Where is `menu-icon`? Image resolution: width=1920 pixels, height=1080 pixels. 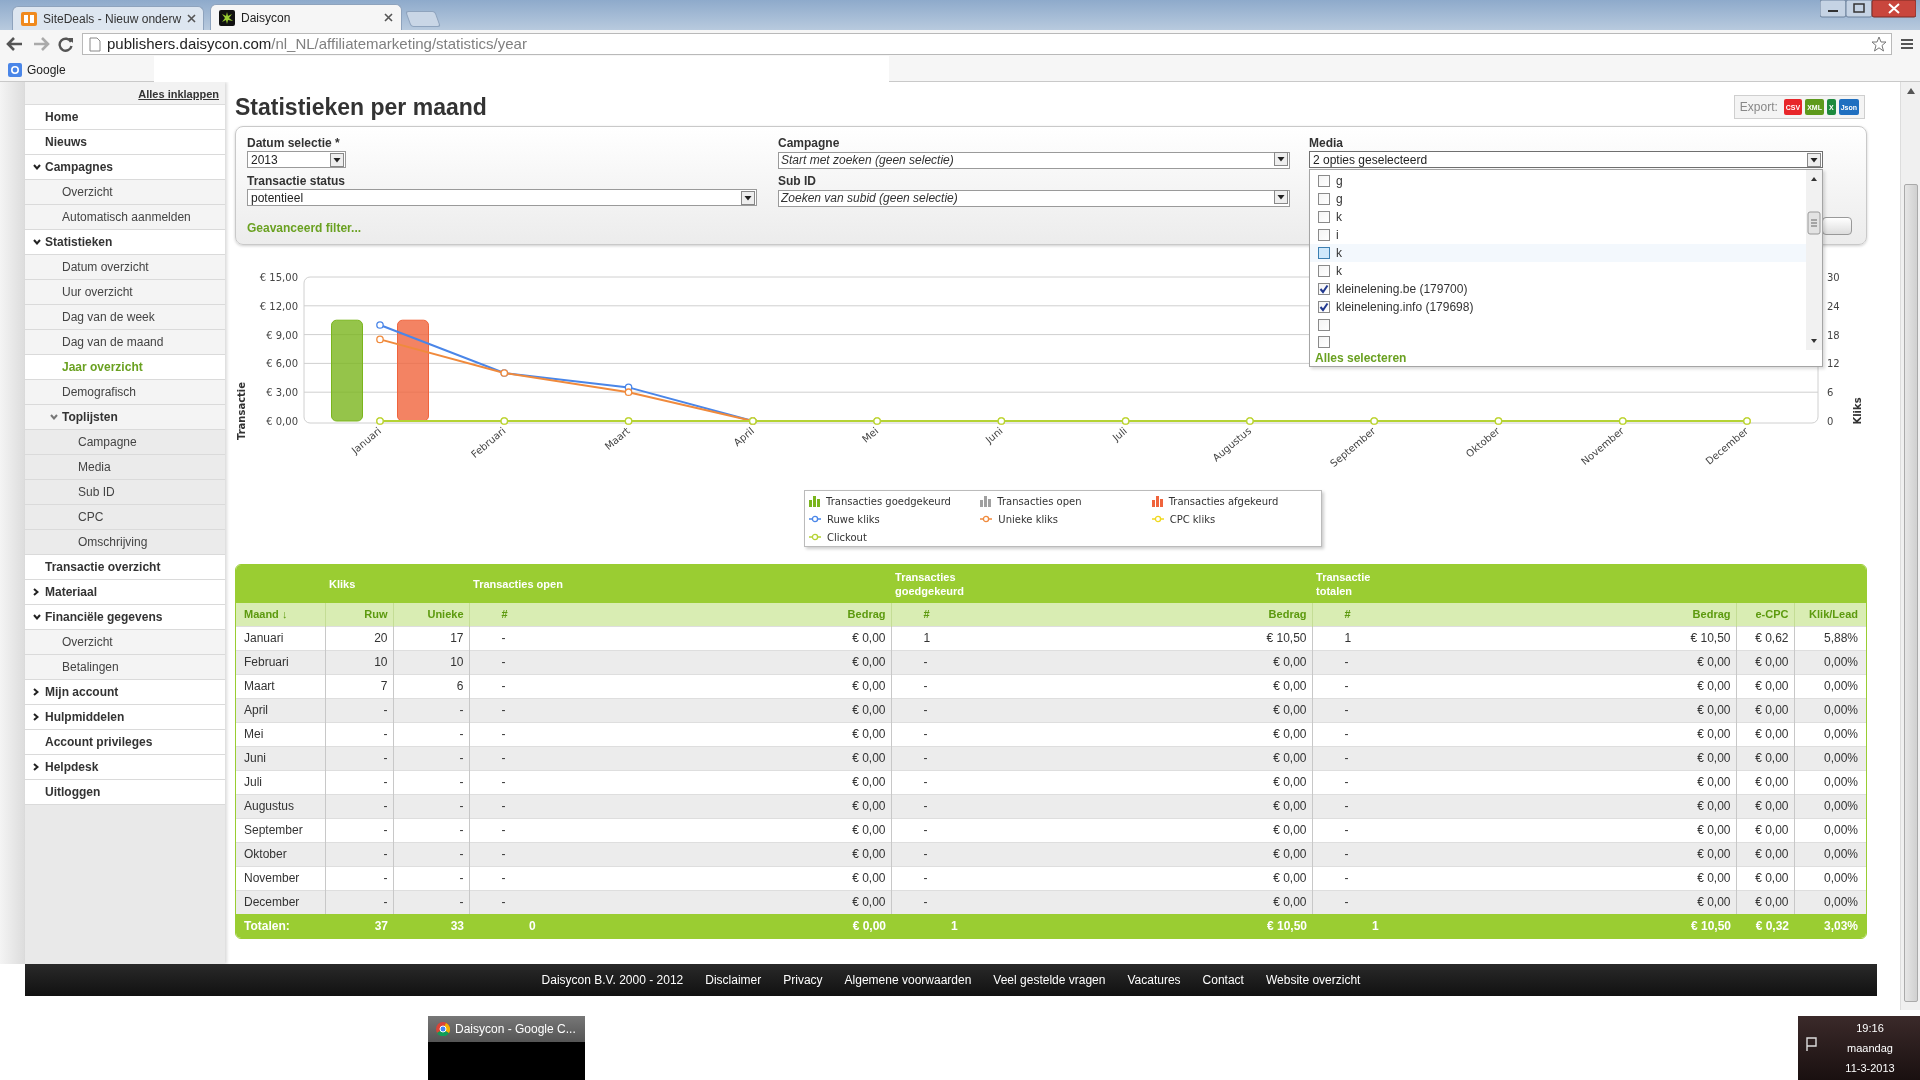
menu-icon is located at coordinates (1907, 44).